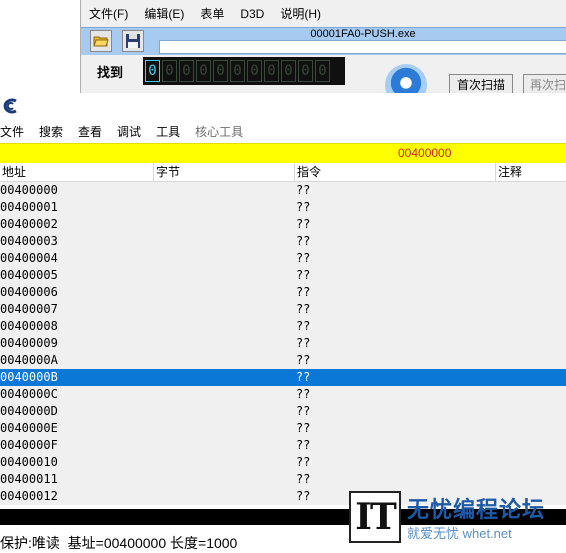 Image resolution: width=566 pixels, height=553 pixels. I want to click on cheat-engine-icon, so click(10, 106).